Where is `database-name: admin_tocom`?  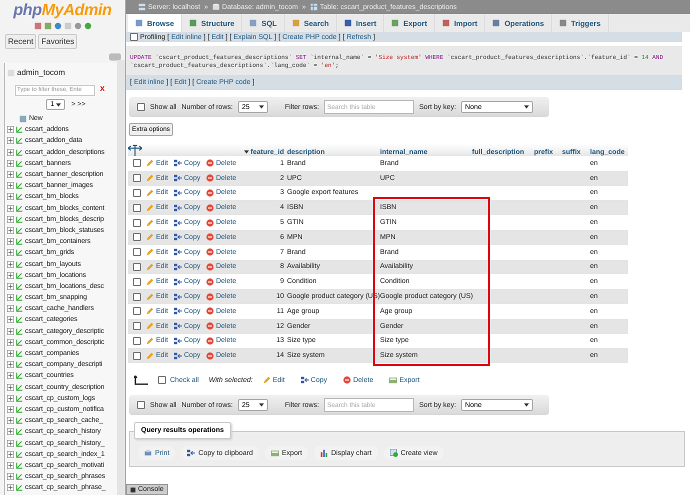
database-name: admin_tocom is located at coordinates (41, 72).